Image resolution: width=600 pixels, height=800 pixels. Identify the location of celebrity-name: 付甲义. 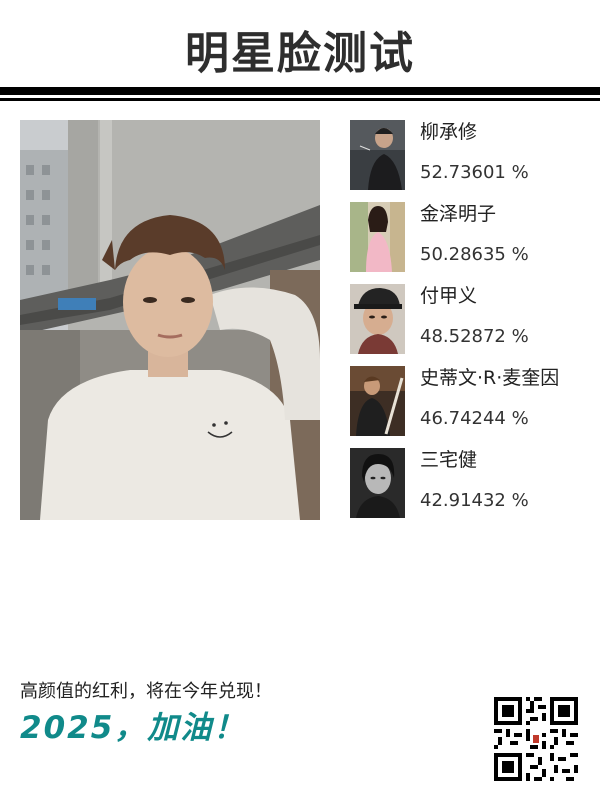
(449, 296).